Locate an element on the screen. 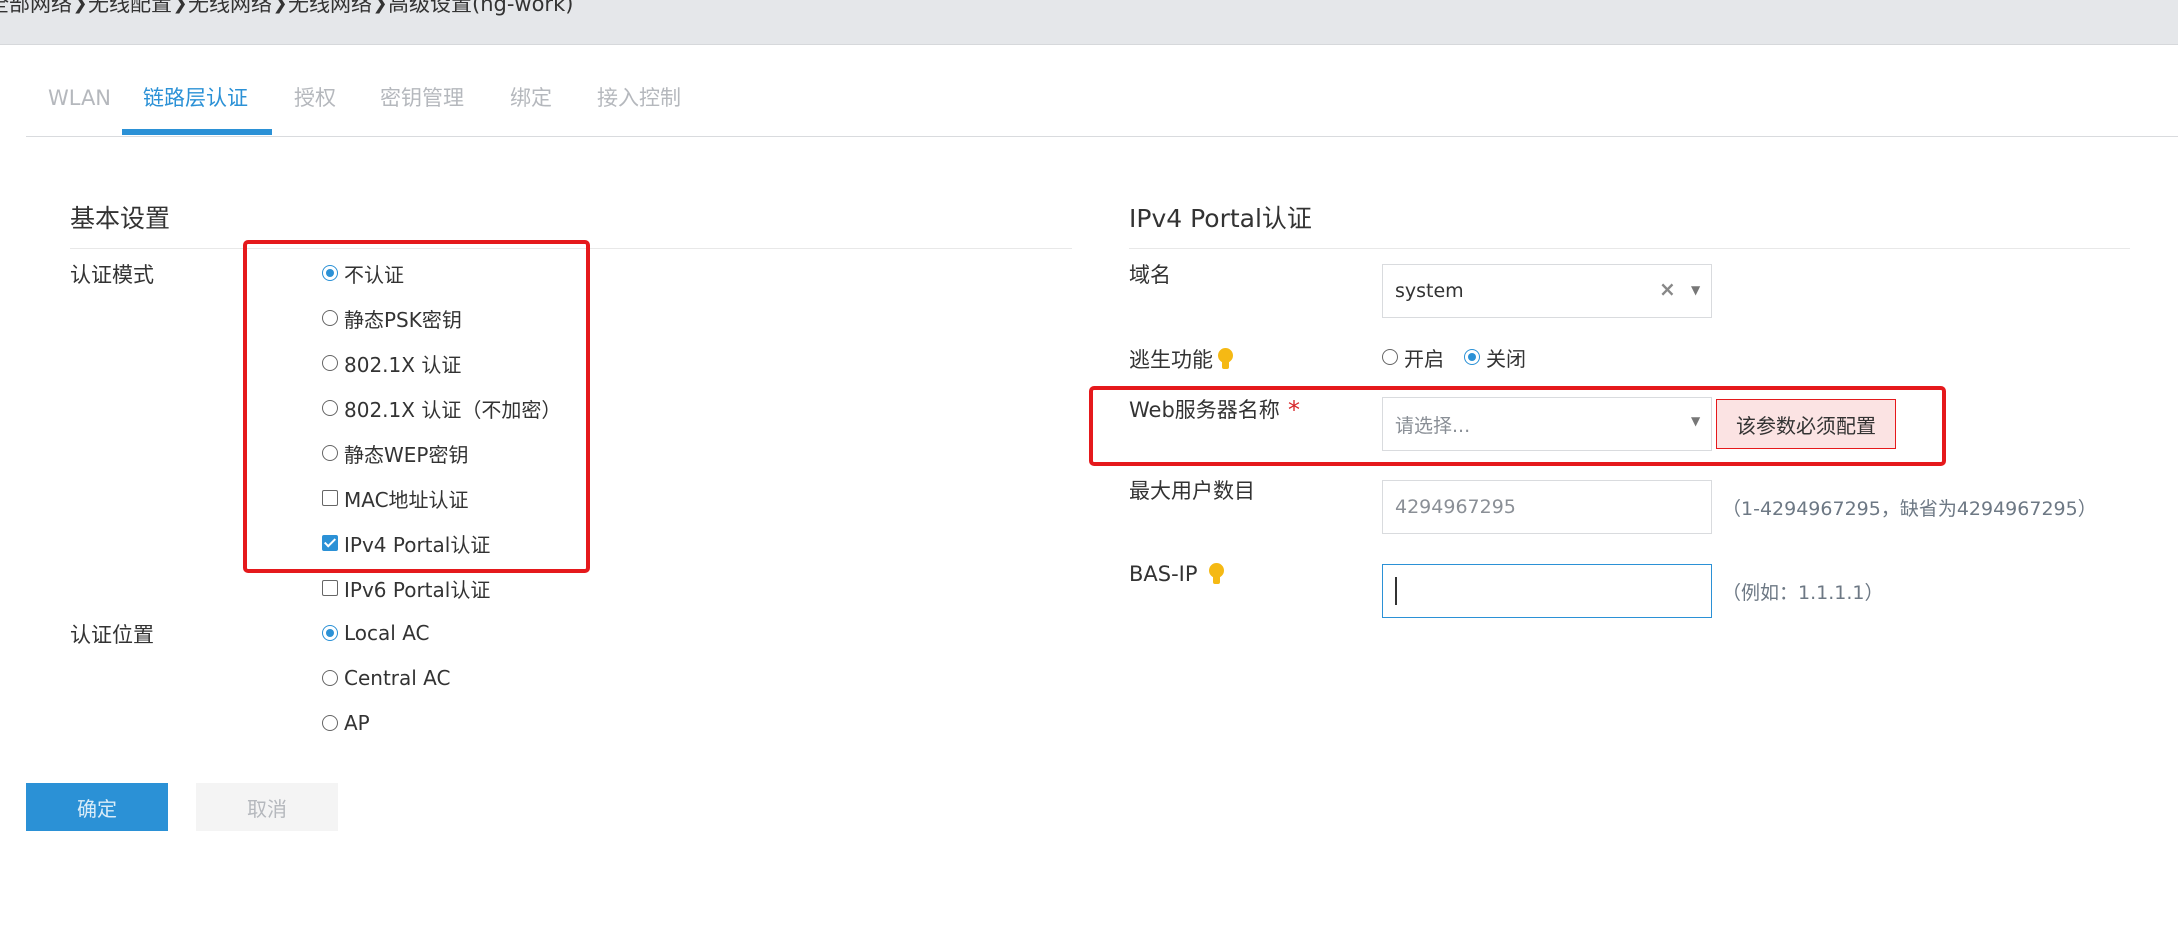 The width and height of the screenshot is (2178, 940). breadcrumb-item: 无线配置 is located at coordinates (130, 9).